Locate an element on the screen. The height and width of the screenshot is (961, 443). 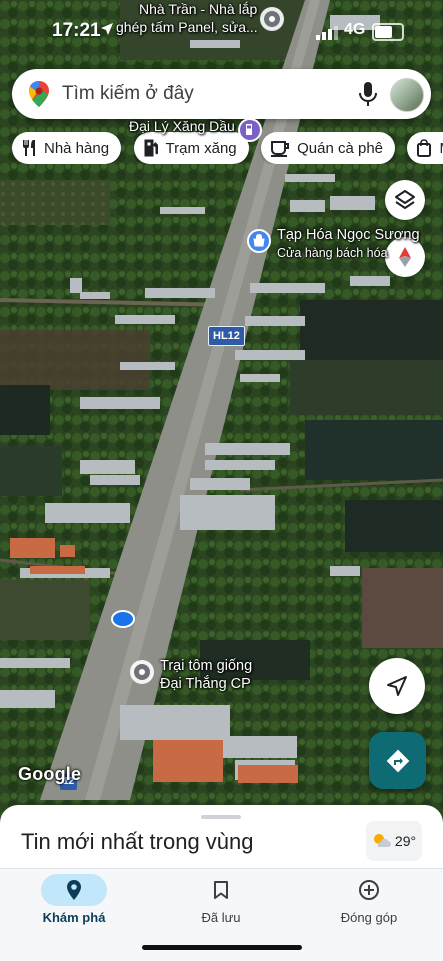
nav-label: Khám phá is located at coordinates (74, 917).